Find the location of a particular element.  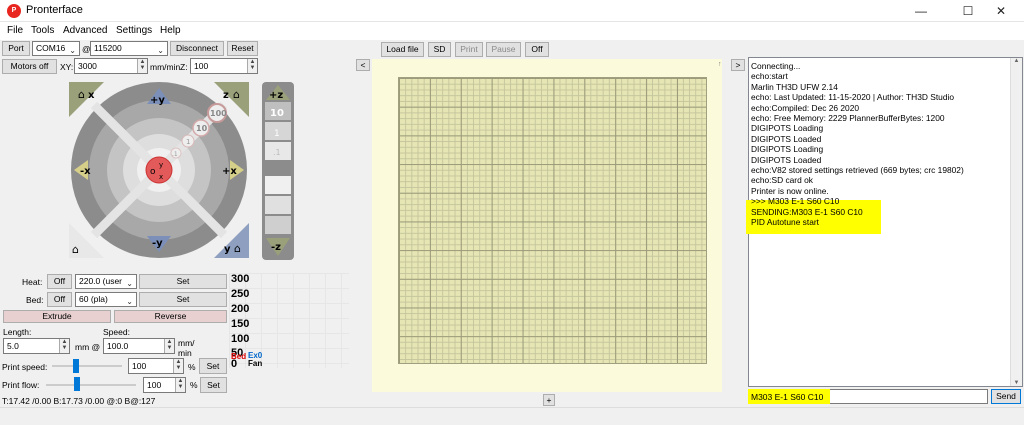

sd-button: SD is located at coordinates (439, 49).